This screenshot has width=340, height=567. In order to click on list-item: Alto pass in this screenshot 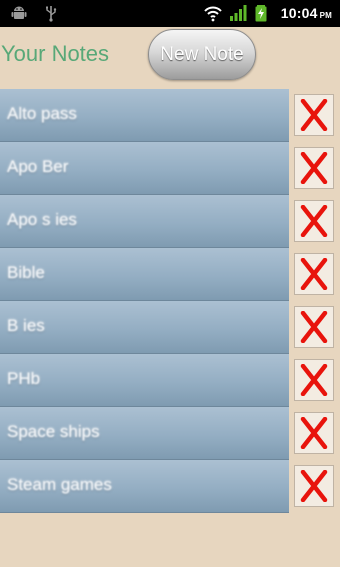, I will do `click(170, 115)`.